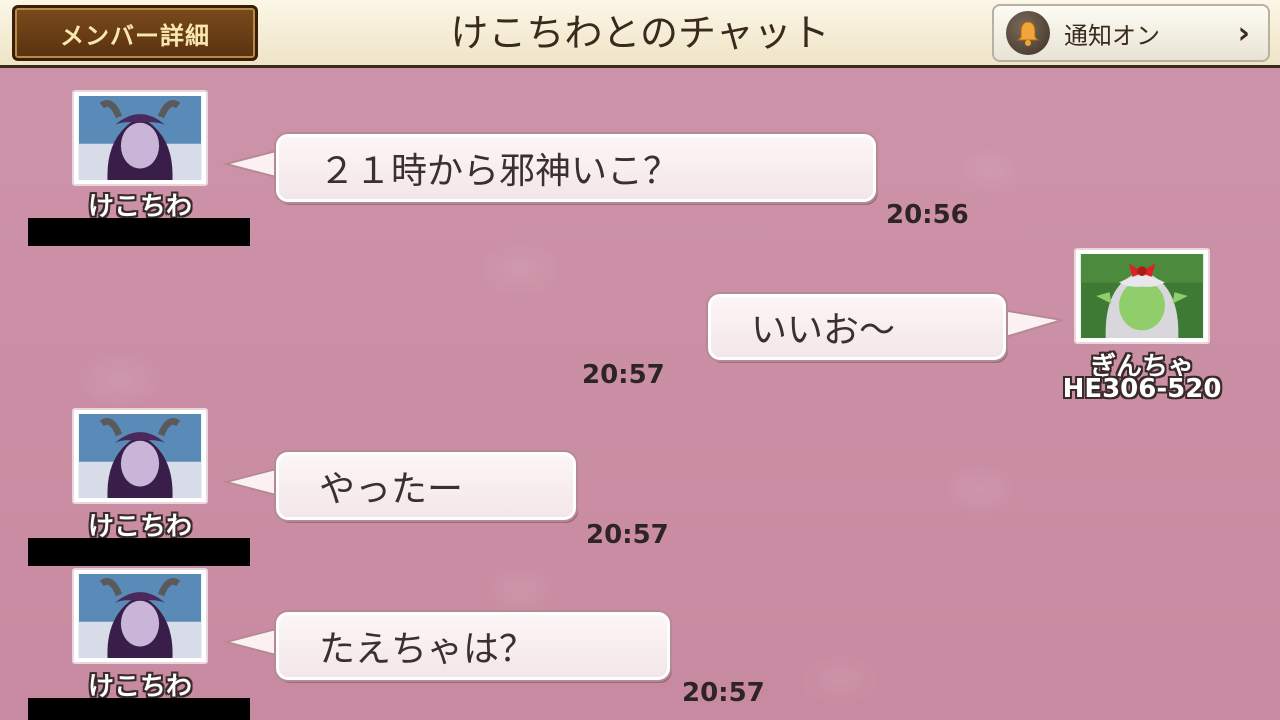 This screenshot has width=1280, height=720. I want to click on notification-label: 通知オン, so click(1112, 35).